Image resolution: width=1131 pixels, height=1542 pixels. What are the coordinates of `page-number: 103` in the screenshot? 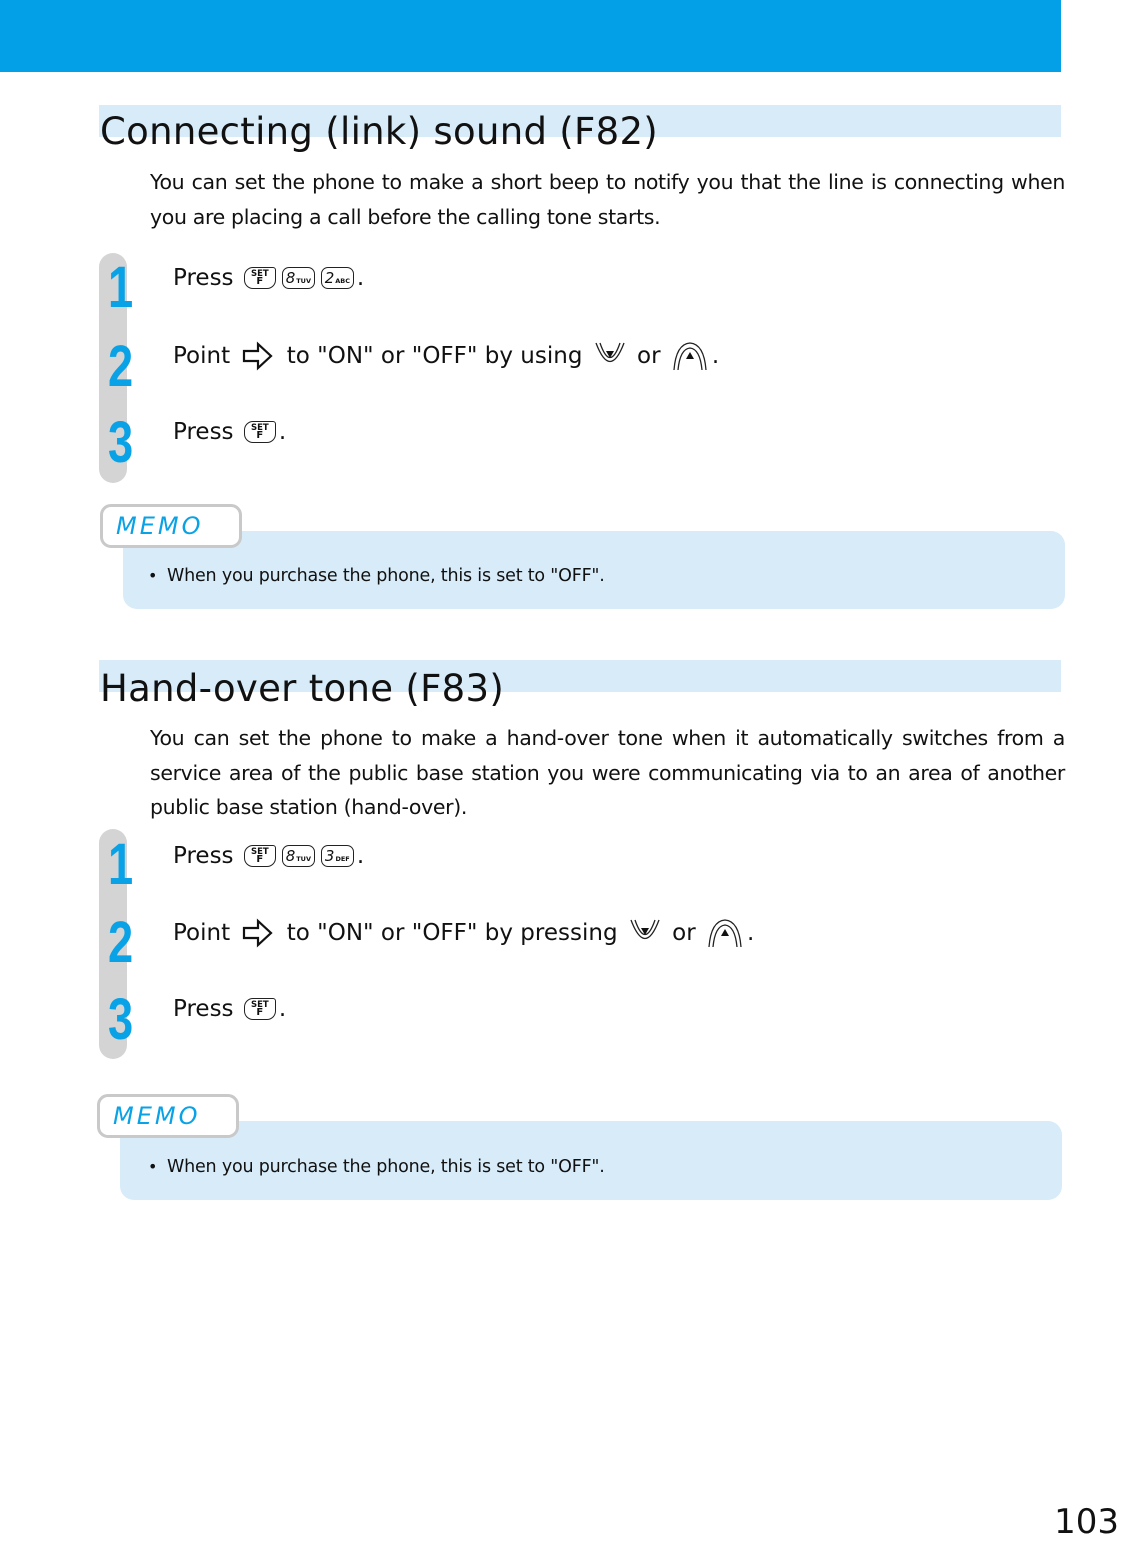 It's located at (1086, 1522).